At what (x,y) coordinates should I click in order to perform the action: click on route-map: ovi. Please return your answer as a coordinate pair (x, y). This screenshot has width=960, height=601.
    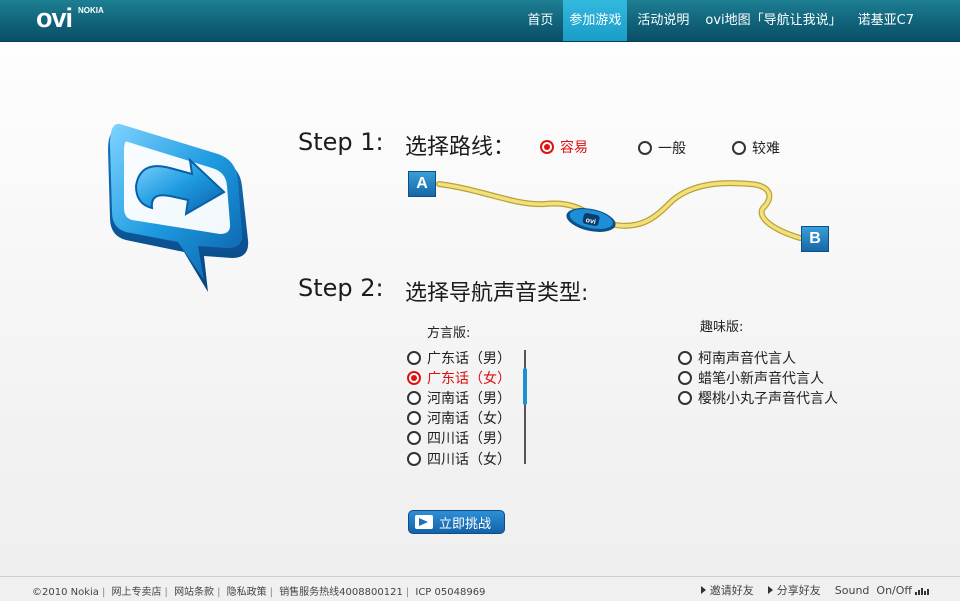
    Looking at the image, I should click on (619, 210).